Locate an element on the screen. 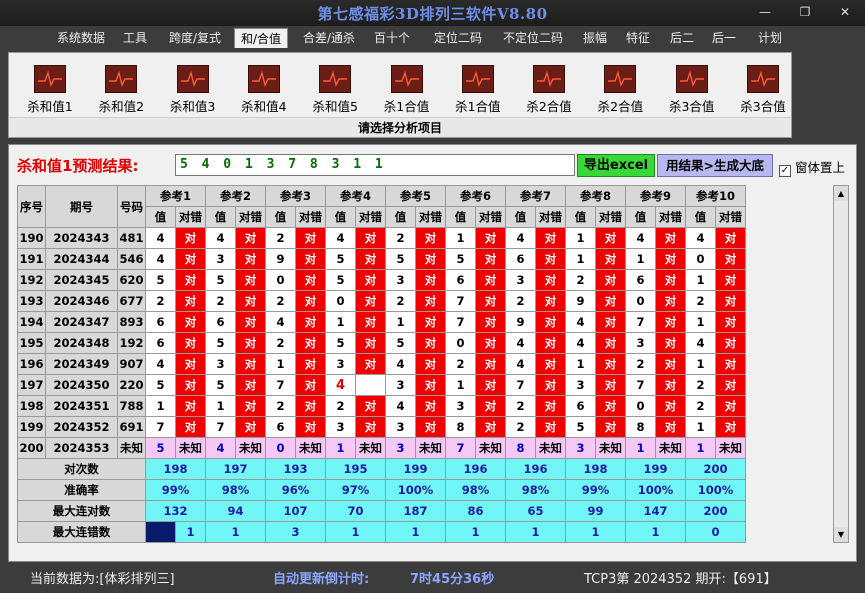  ribbon-button-1: 杀和值1 is located at coordinates (50, 90).